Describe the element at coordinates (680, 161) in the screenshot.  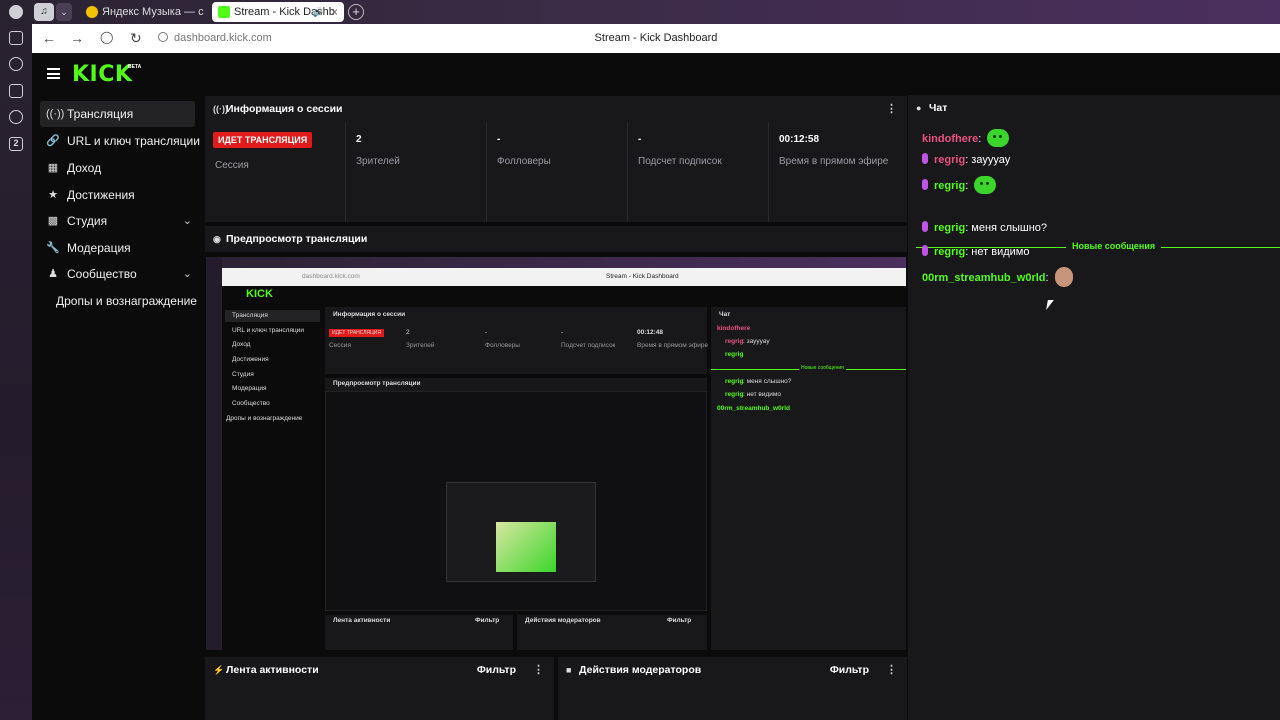
I see `stat-label: Подсчет подписок` at that location.